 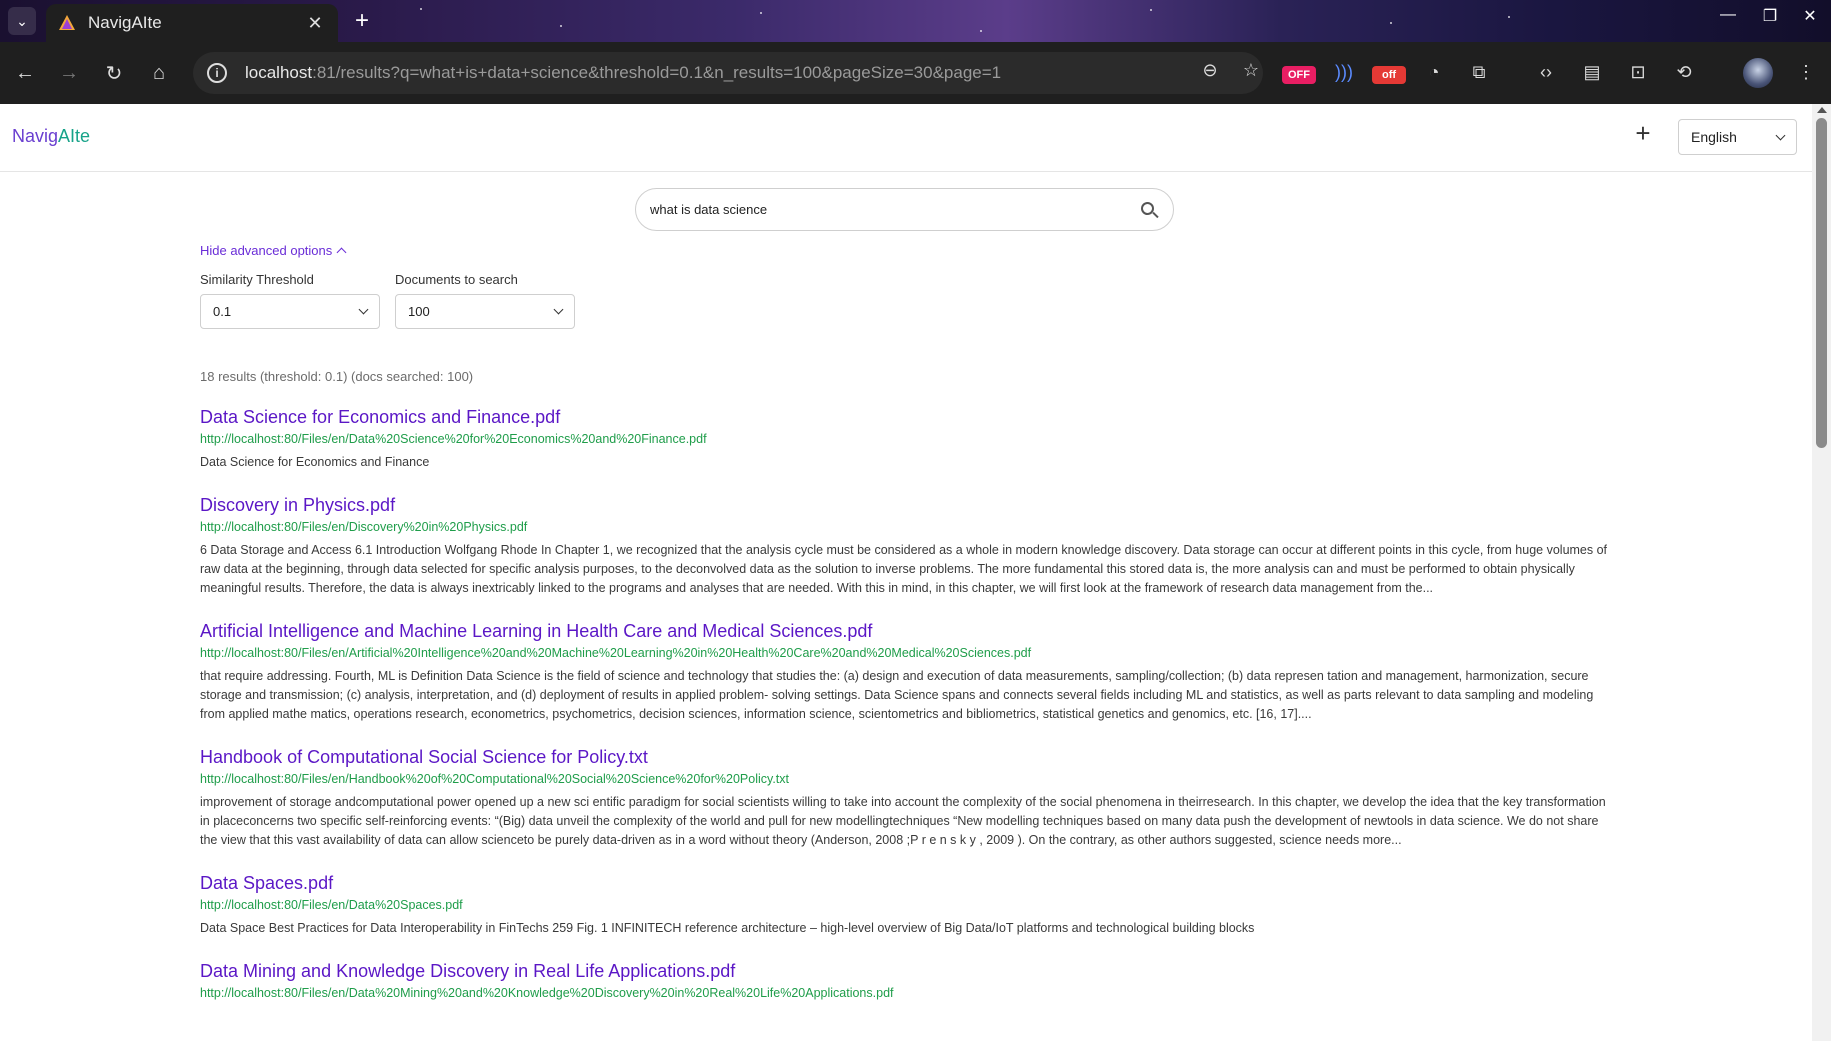 I want to click on profile-avatar, so click(x=1758, y=73).